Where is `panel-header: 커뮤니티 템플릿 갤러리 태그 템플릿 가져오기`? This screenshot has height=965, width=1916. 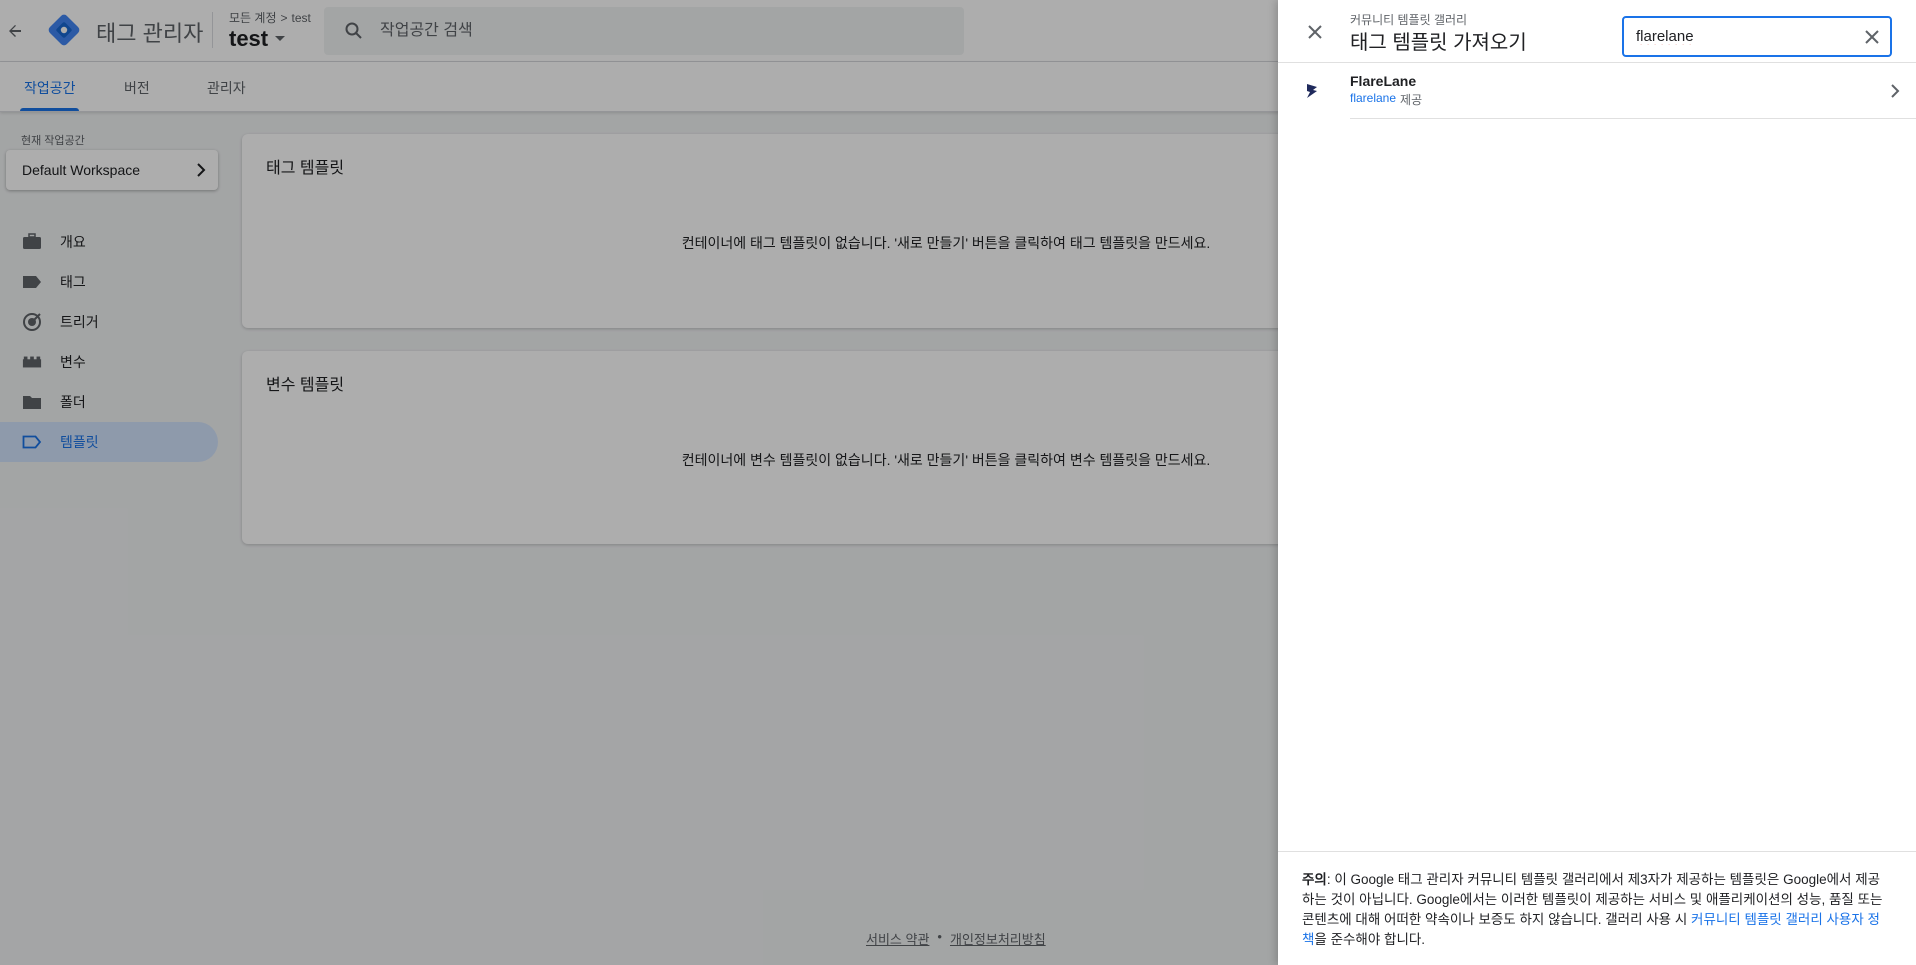 panel-header: 커뮤니티 템플릿 갤러리 태그 템플릿 가져오기 is located at coordinates (1597, 31).